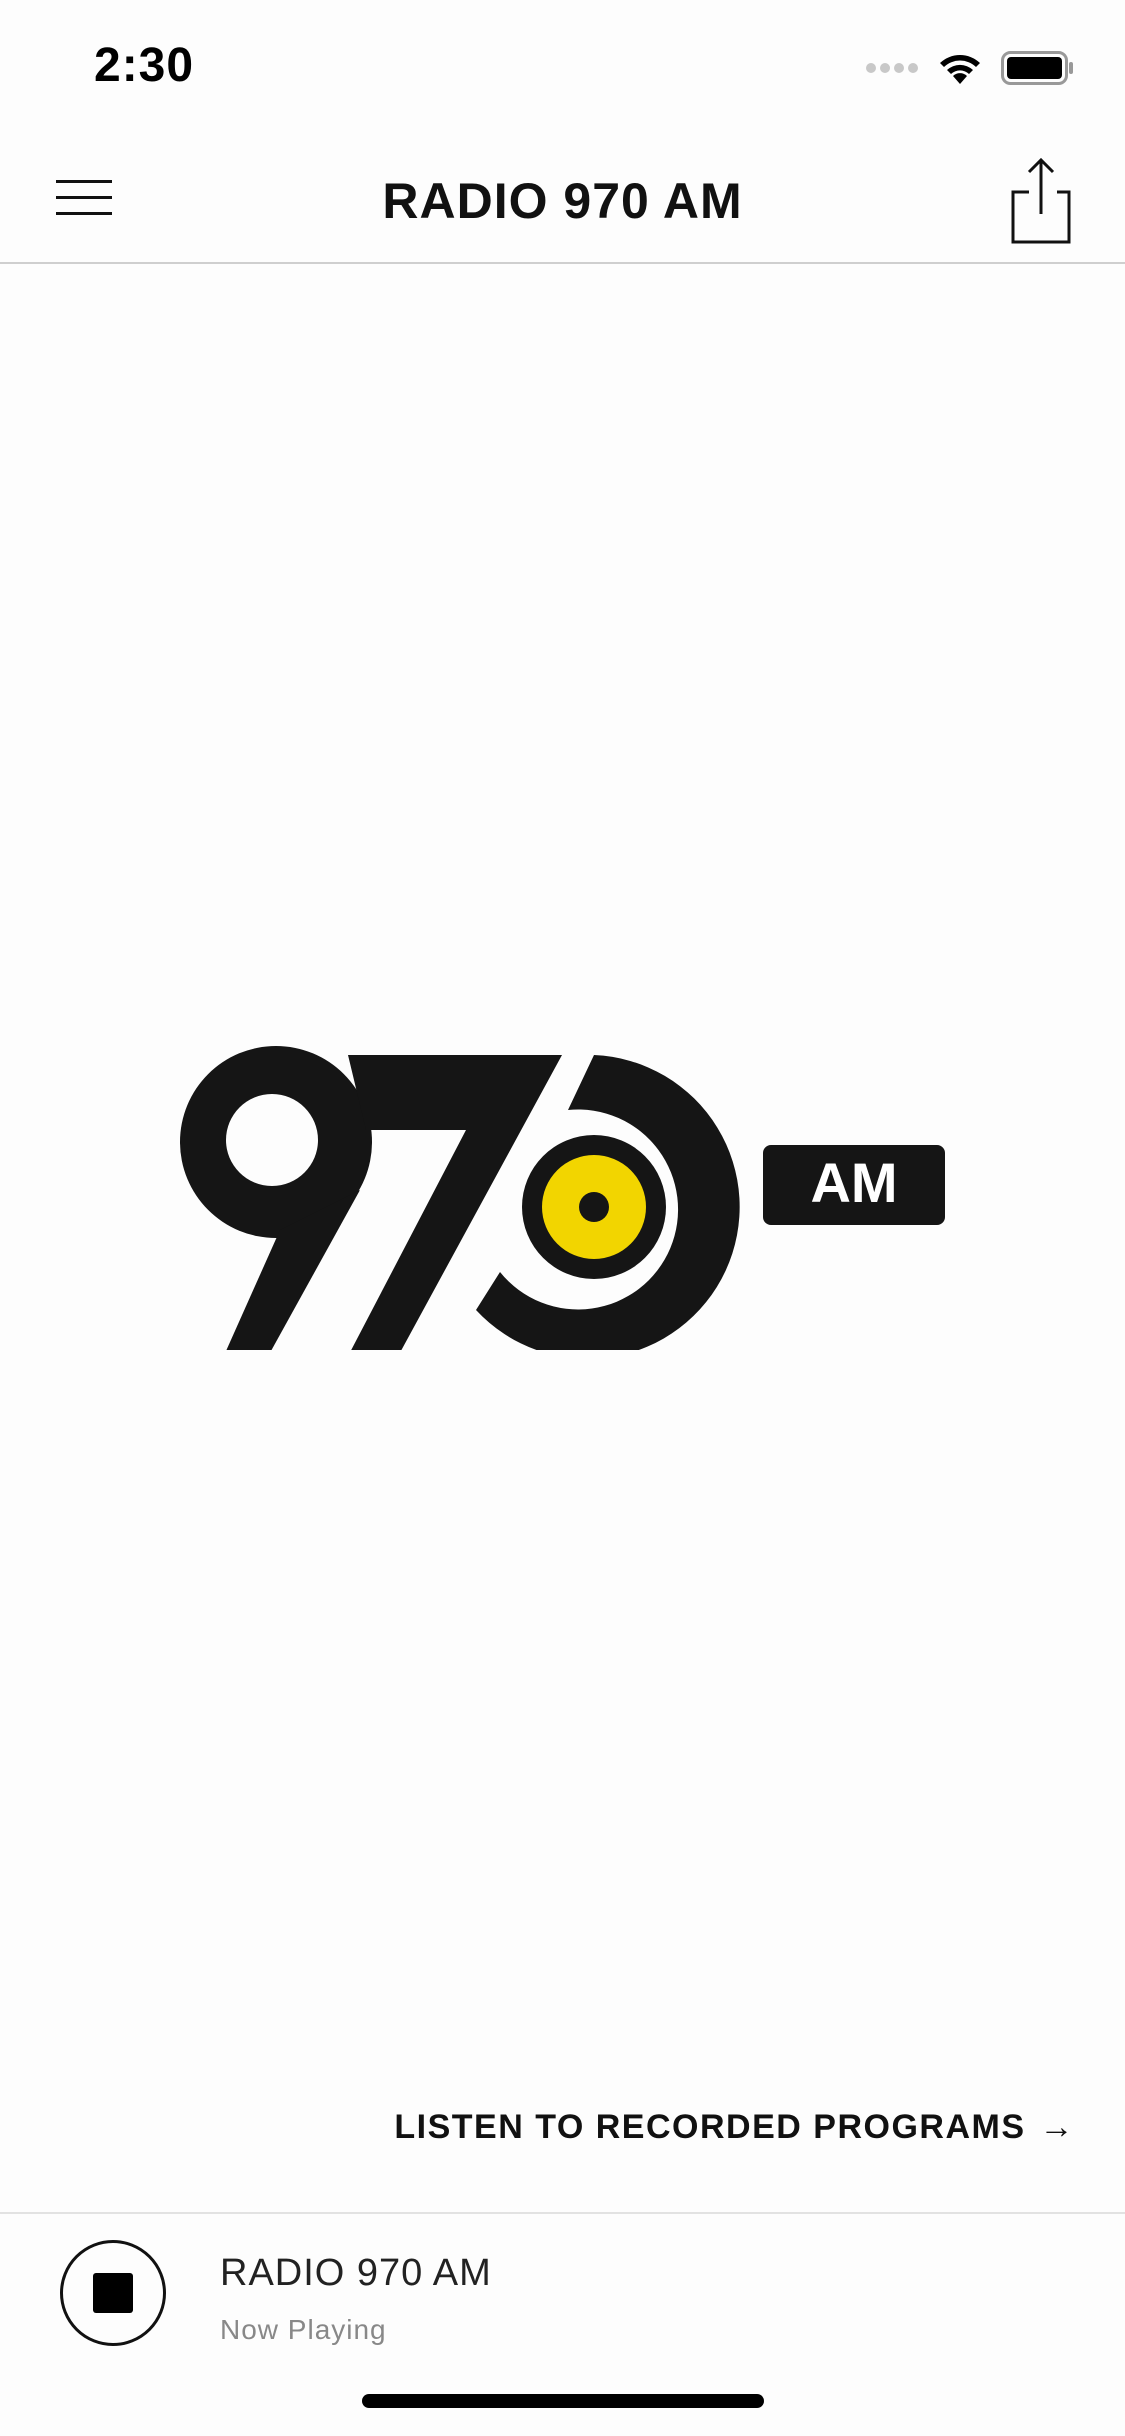  What do you see at coordinates (563, 2401) in the screenshot?
I see `home-indicator` at bounding box center [563, 2401].